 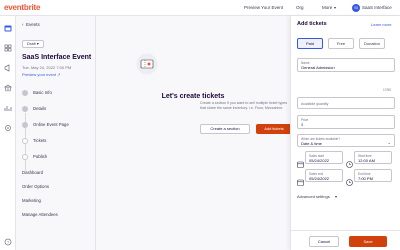 I want to click on chart-icon, so click(x=8, y=108).